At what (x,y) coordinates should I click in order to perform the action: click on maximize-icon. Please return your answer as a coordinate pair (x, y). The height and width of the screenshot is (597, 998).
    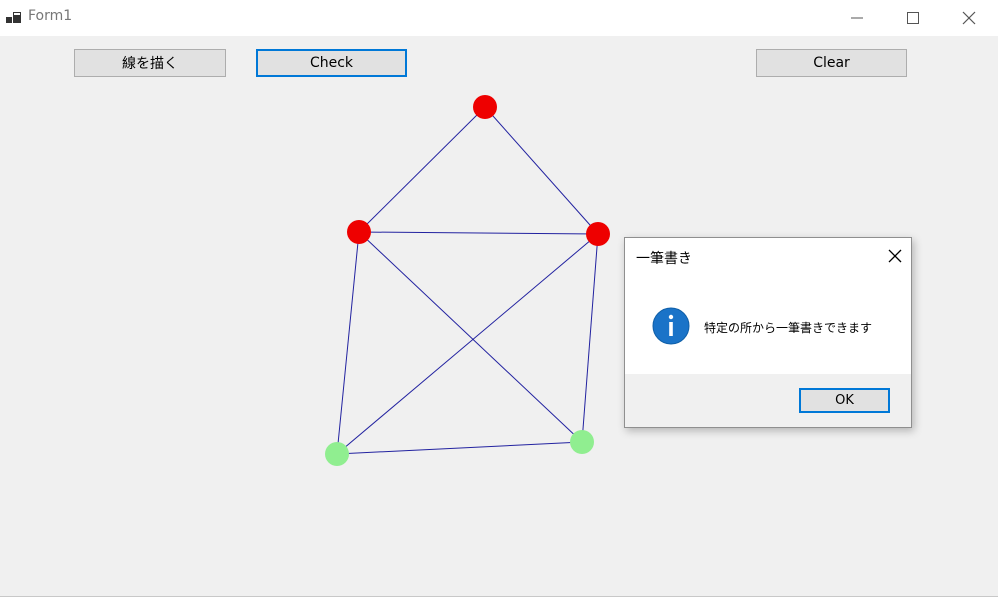
    Looking at the image, I should click on (913, 18).